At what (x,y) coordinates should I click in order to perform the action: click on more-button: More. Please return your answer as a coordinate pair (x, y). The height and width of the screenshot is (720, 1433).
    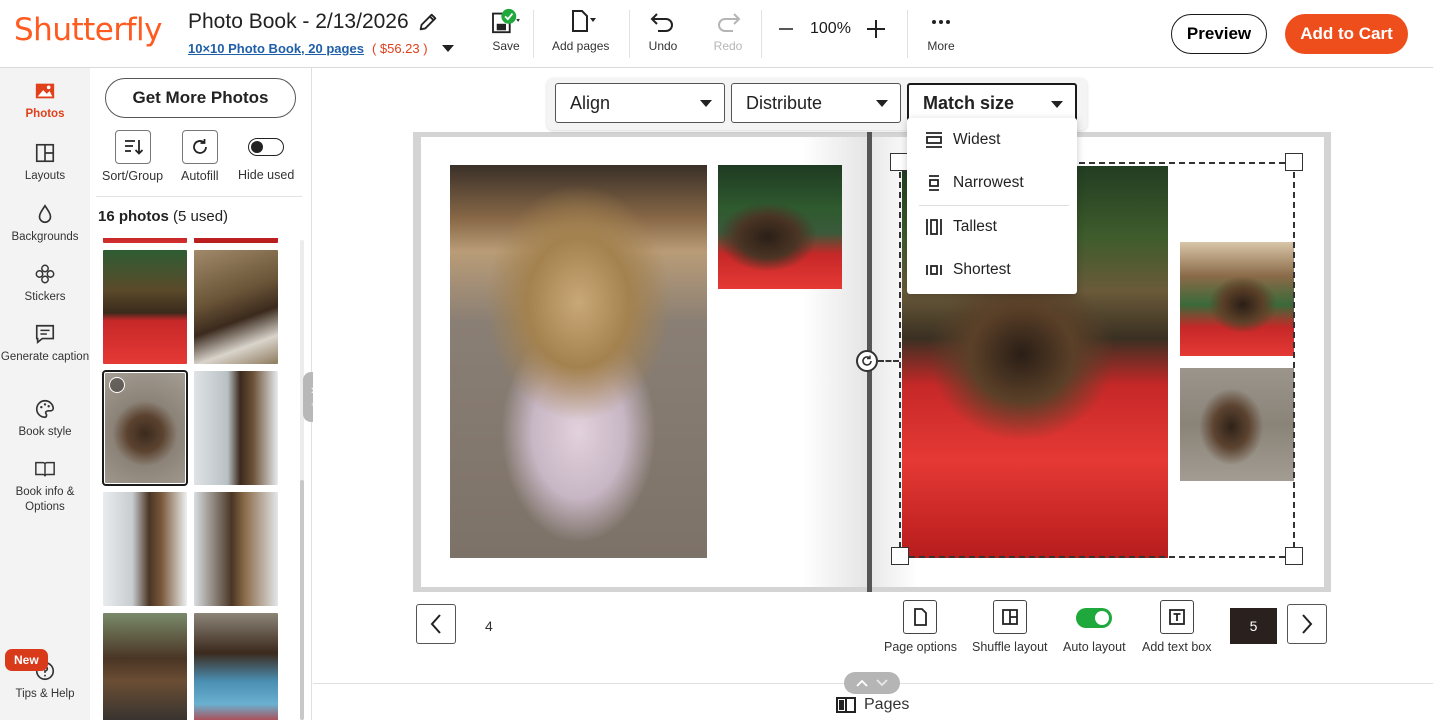
    Looking at the image, I should click on (941, 30).